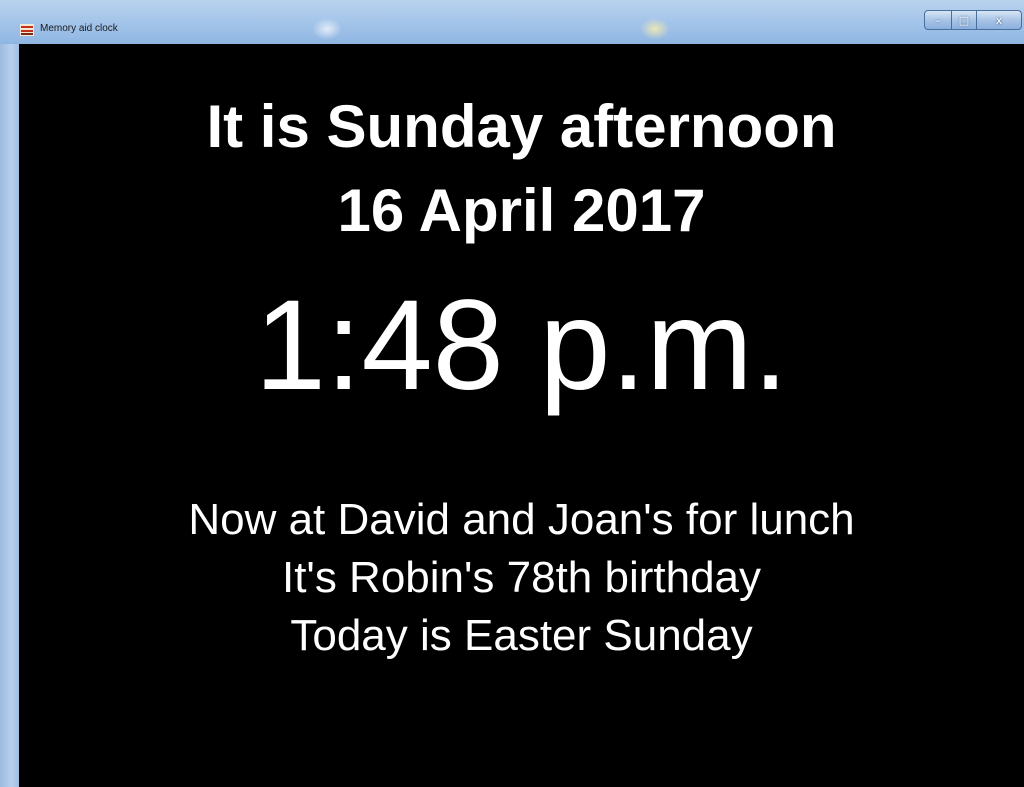  I want to click on reminder-message: Today is Easter Sunday, so click(521, 635).